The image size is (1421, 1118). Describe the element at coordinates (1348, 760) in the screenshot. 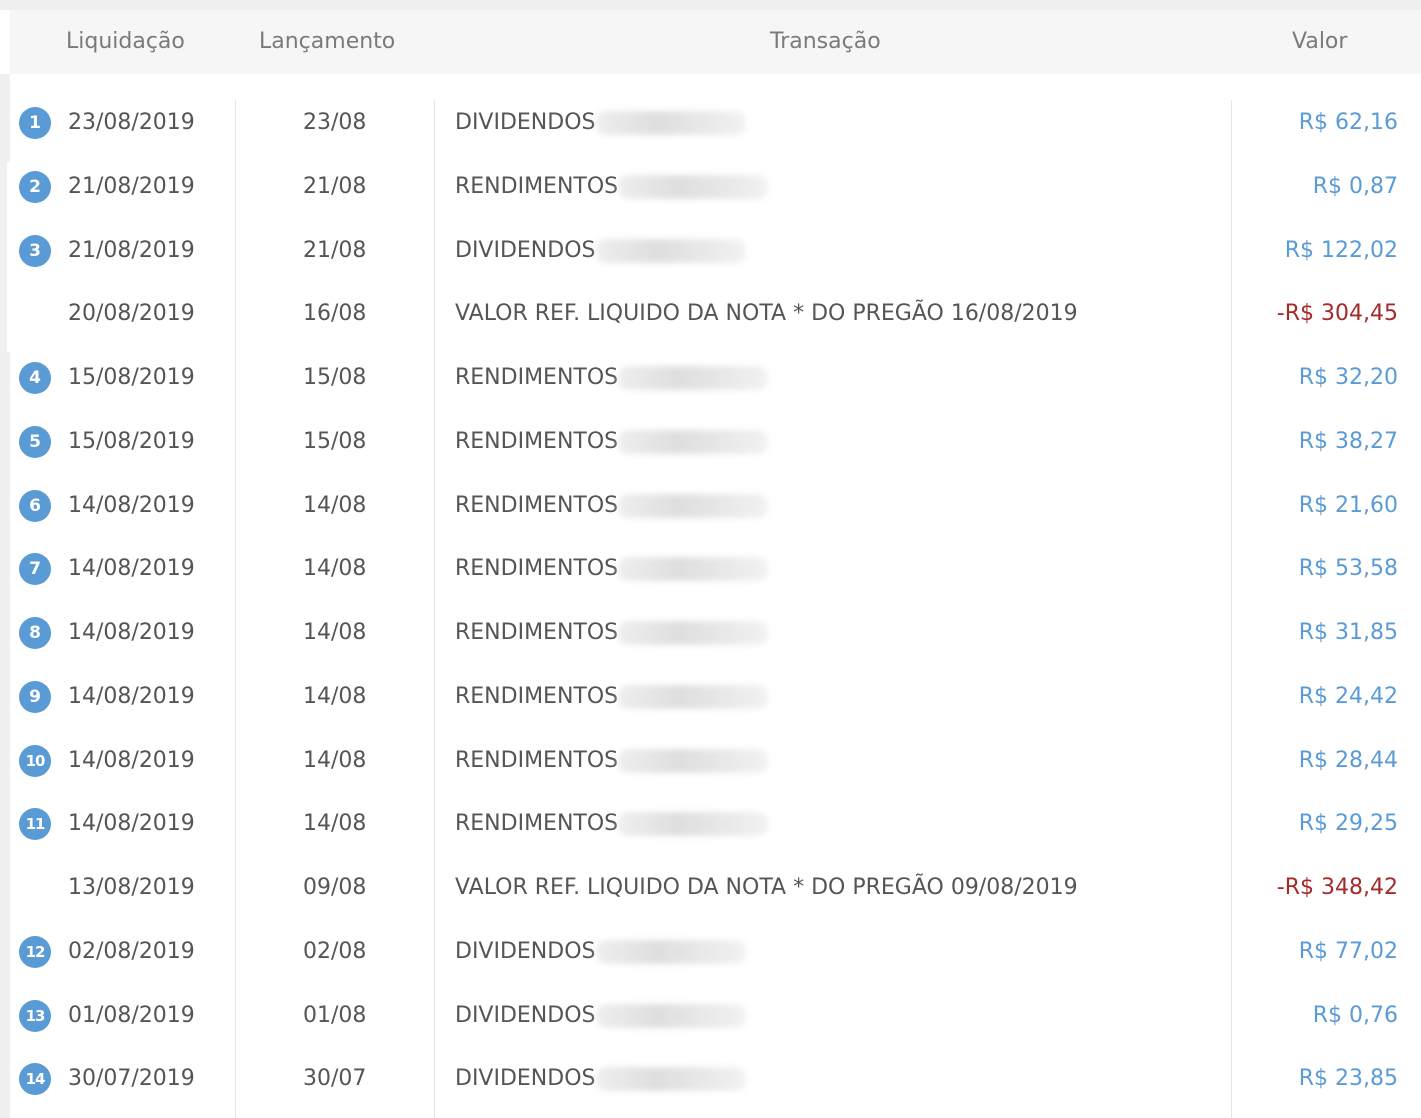

I see `cell-valor: R$ 28,44` at that location.